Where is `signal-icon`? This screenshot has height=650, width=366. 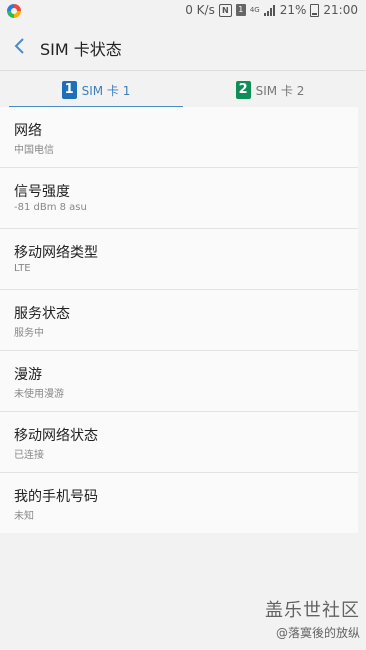 signal-icon is located at coordinates (269, 10).